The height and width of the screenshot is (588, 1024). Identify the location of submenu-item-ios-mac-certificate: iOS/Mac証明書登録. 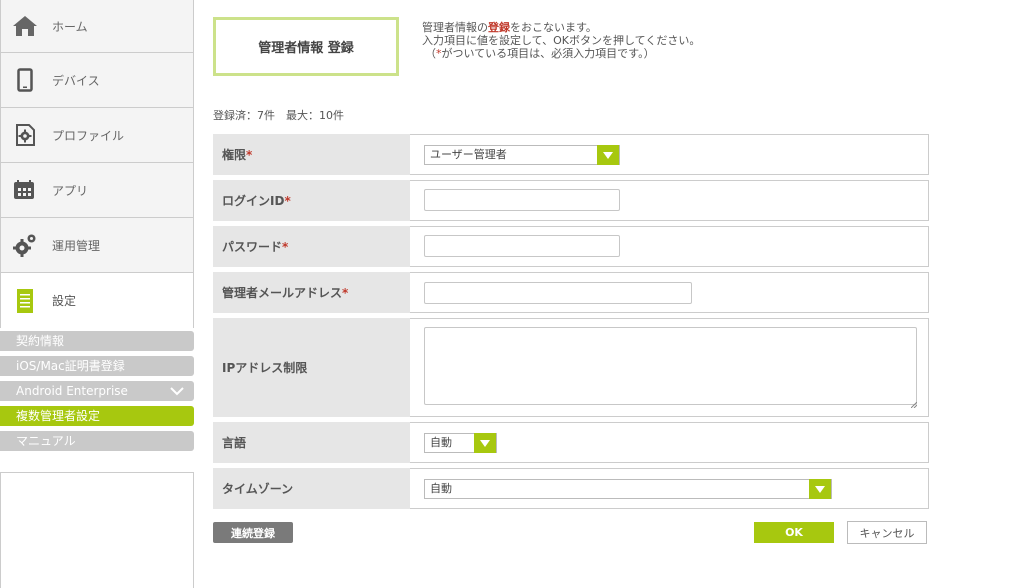
(97, 366).